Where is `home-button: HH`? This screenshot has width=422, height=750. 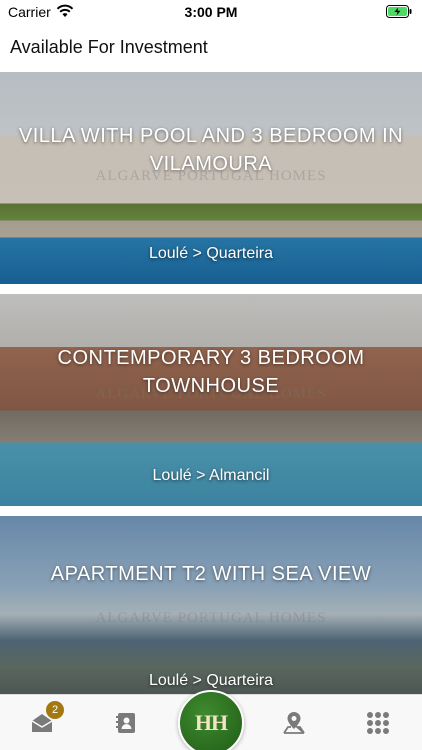 home-button: HH is located at coordinates (211, 720).